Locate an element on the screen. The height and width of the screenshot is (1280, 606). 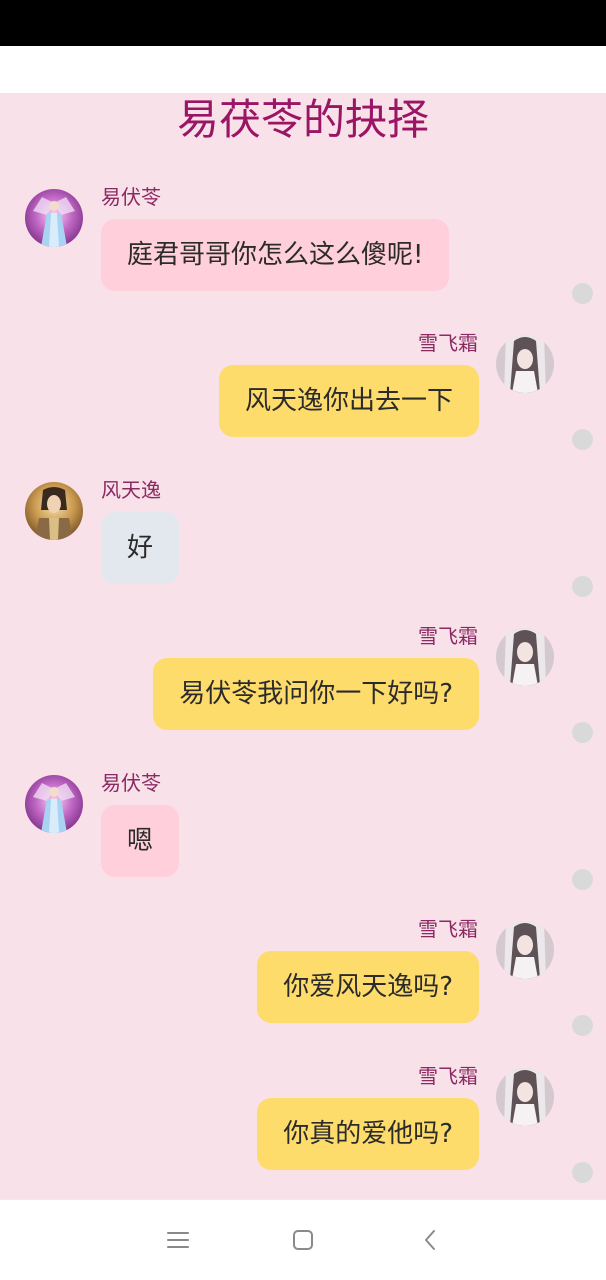
menu-icon is located at coordinates (178, 1240).